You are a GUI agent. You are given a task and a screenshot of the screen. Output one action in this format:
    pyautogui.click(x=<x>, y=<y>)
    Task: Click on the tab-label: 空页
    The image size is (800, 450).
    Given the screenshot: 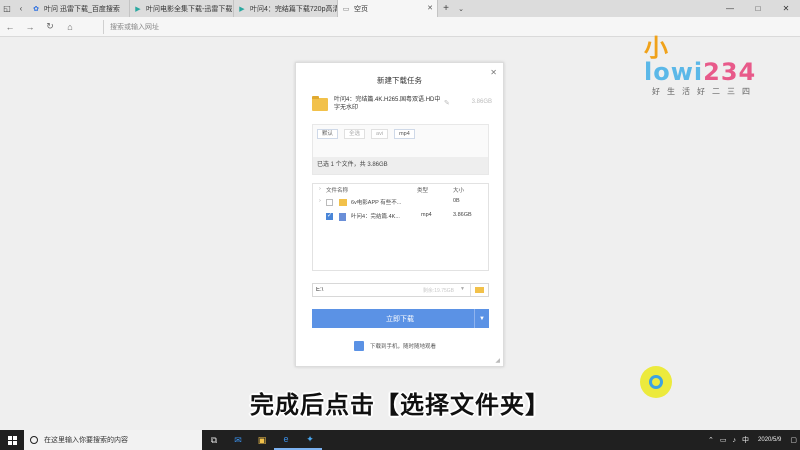 What is the action you would take?
    pyautogui.click(x=361, y=9)
    